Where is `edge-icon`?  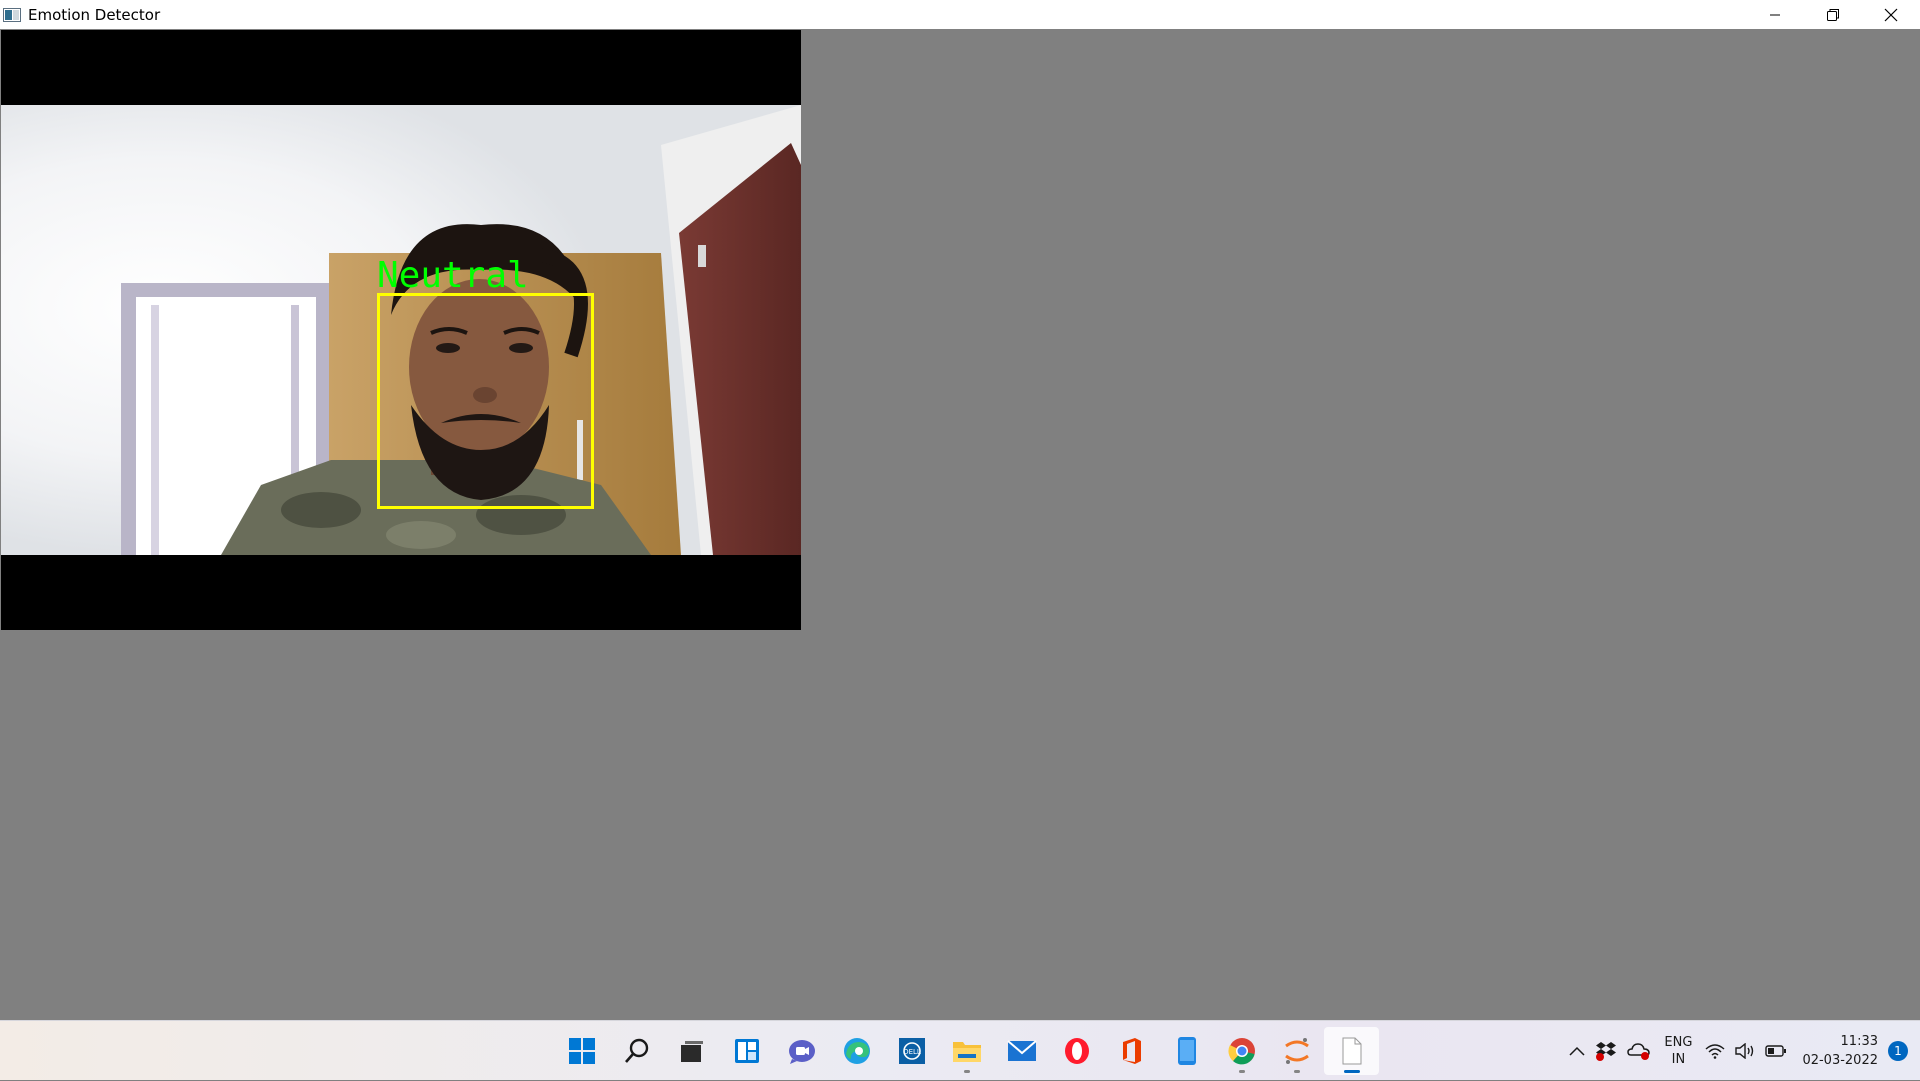
edge-icon is located at coordinates (856, 1051).